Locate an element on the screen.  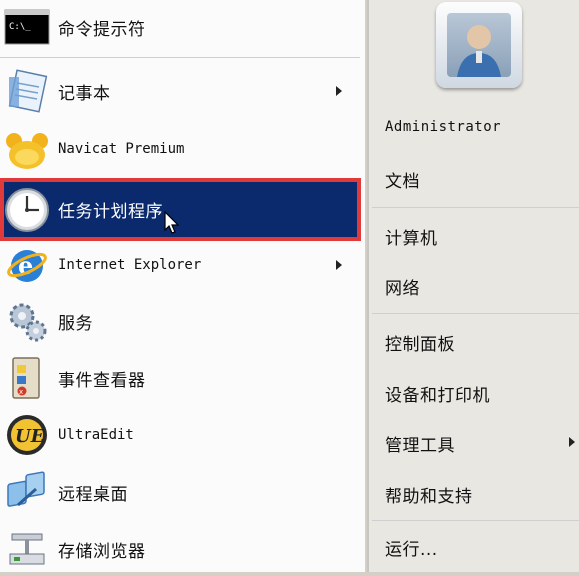
right-item-admin-tools: 管理工具 is located at coordinates (420, 443).